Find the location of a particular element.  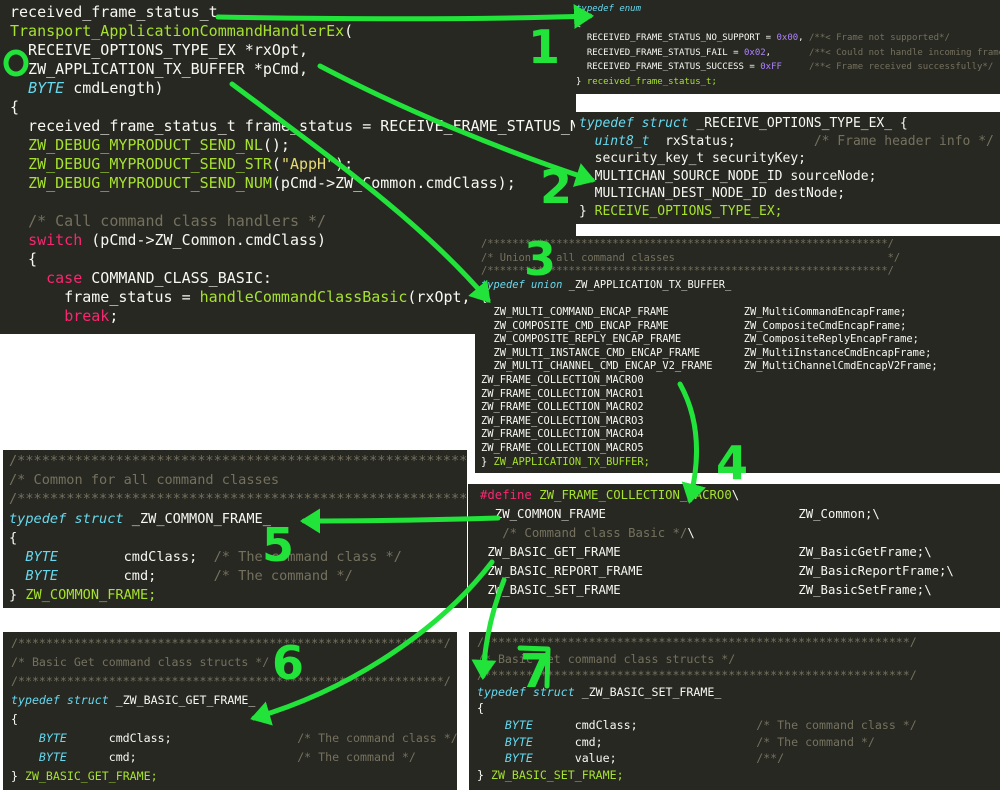

code-token: ZW_FRAME_COLLECTION_MACRO2 is located at coordinates (562, 407).